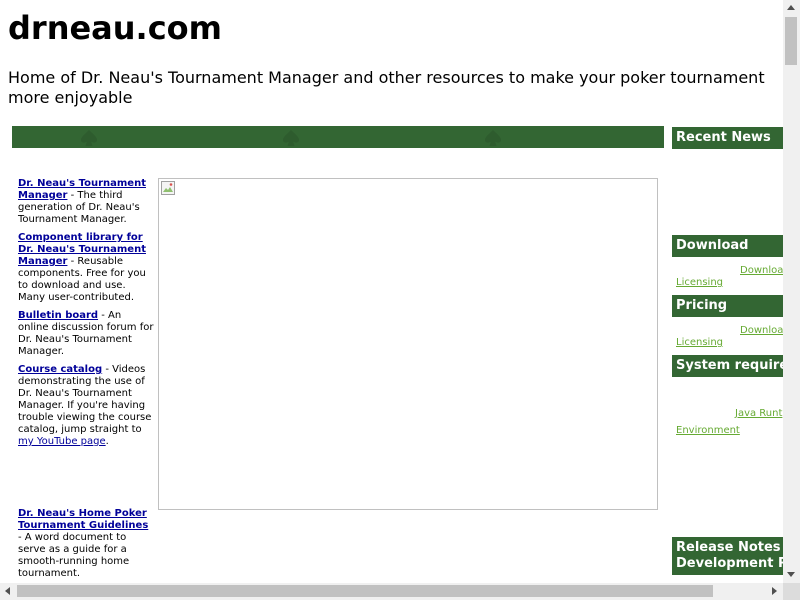 The height and width of the screenshot is (600, 800). I want to click on scroll-down-arrow-icon, so click(791, 574).